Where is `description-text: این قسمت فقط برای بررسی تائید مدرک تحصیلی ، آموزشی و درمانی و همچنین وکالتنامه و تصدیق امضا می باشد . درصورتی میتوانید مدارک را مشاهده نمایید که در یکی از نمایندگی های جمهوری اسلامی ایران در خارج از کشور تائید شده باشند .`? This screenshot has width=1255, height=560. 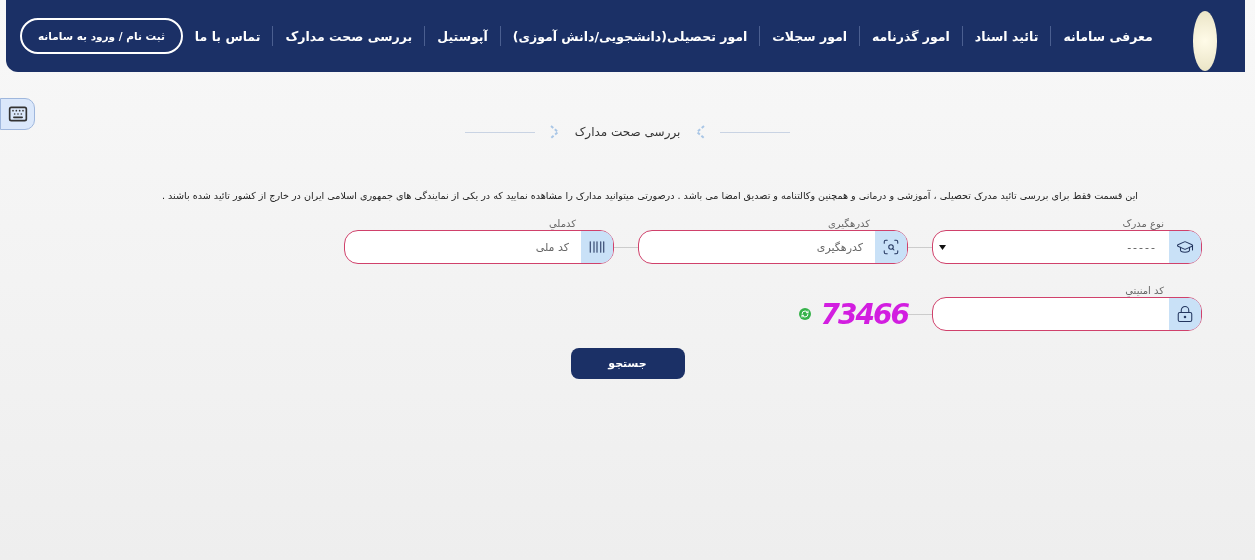
description-text: این قسمت فقط برای بررسی تائید مدرک تحصیلی ، آموزشی و درمانی و همچنین وکالتنامه و تصدیق امضا می باشد . درصورتی میتوانید مدارک را مشاهده نمایید که در یکی از نمایندگی های جمهوری اسلامی ایران در خارج از کشور تائید شده باشند . is located at coordinates (649, 196).